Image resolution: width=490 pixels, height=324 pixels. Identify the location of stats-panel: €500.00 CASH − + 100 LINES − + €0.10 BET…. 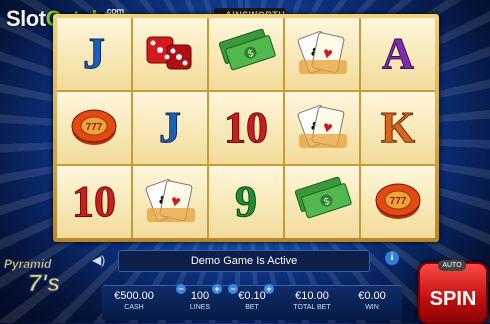
(252, 302).